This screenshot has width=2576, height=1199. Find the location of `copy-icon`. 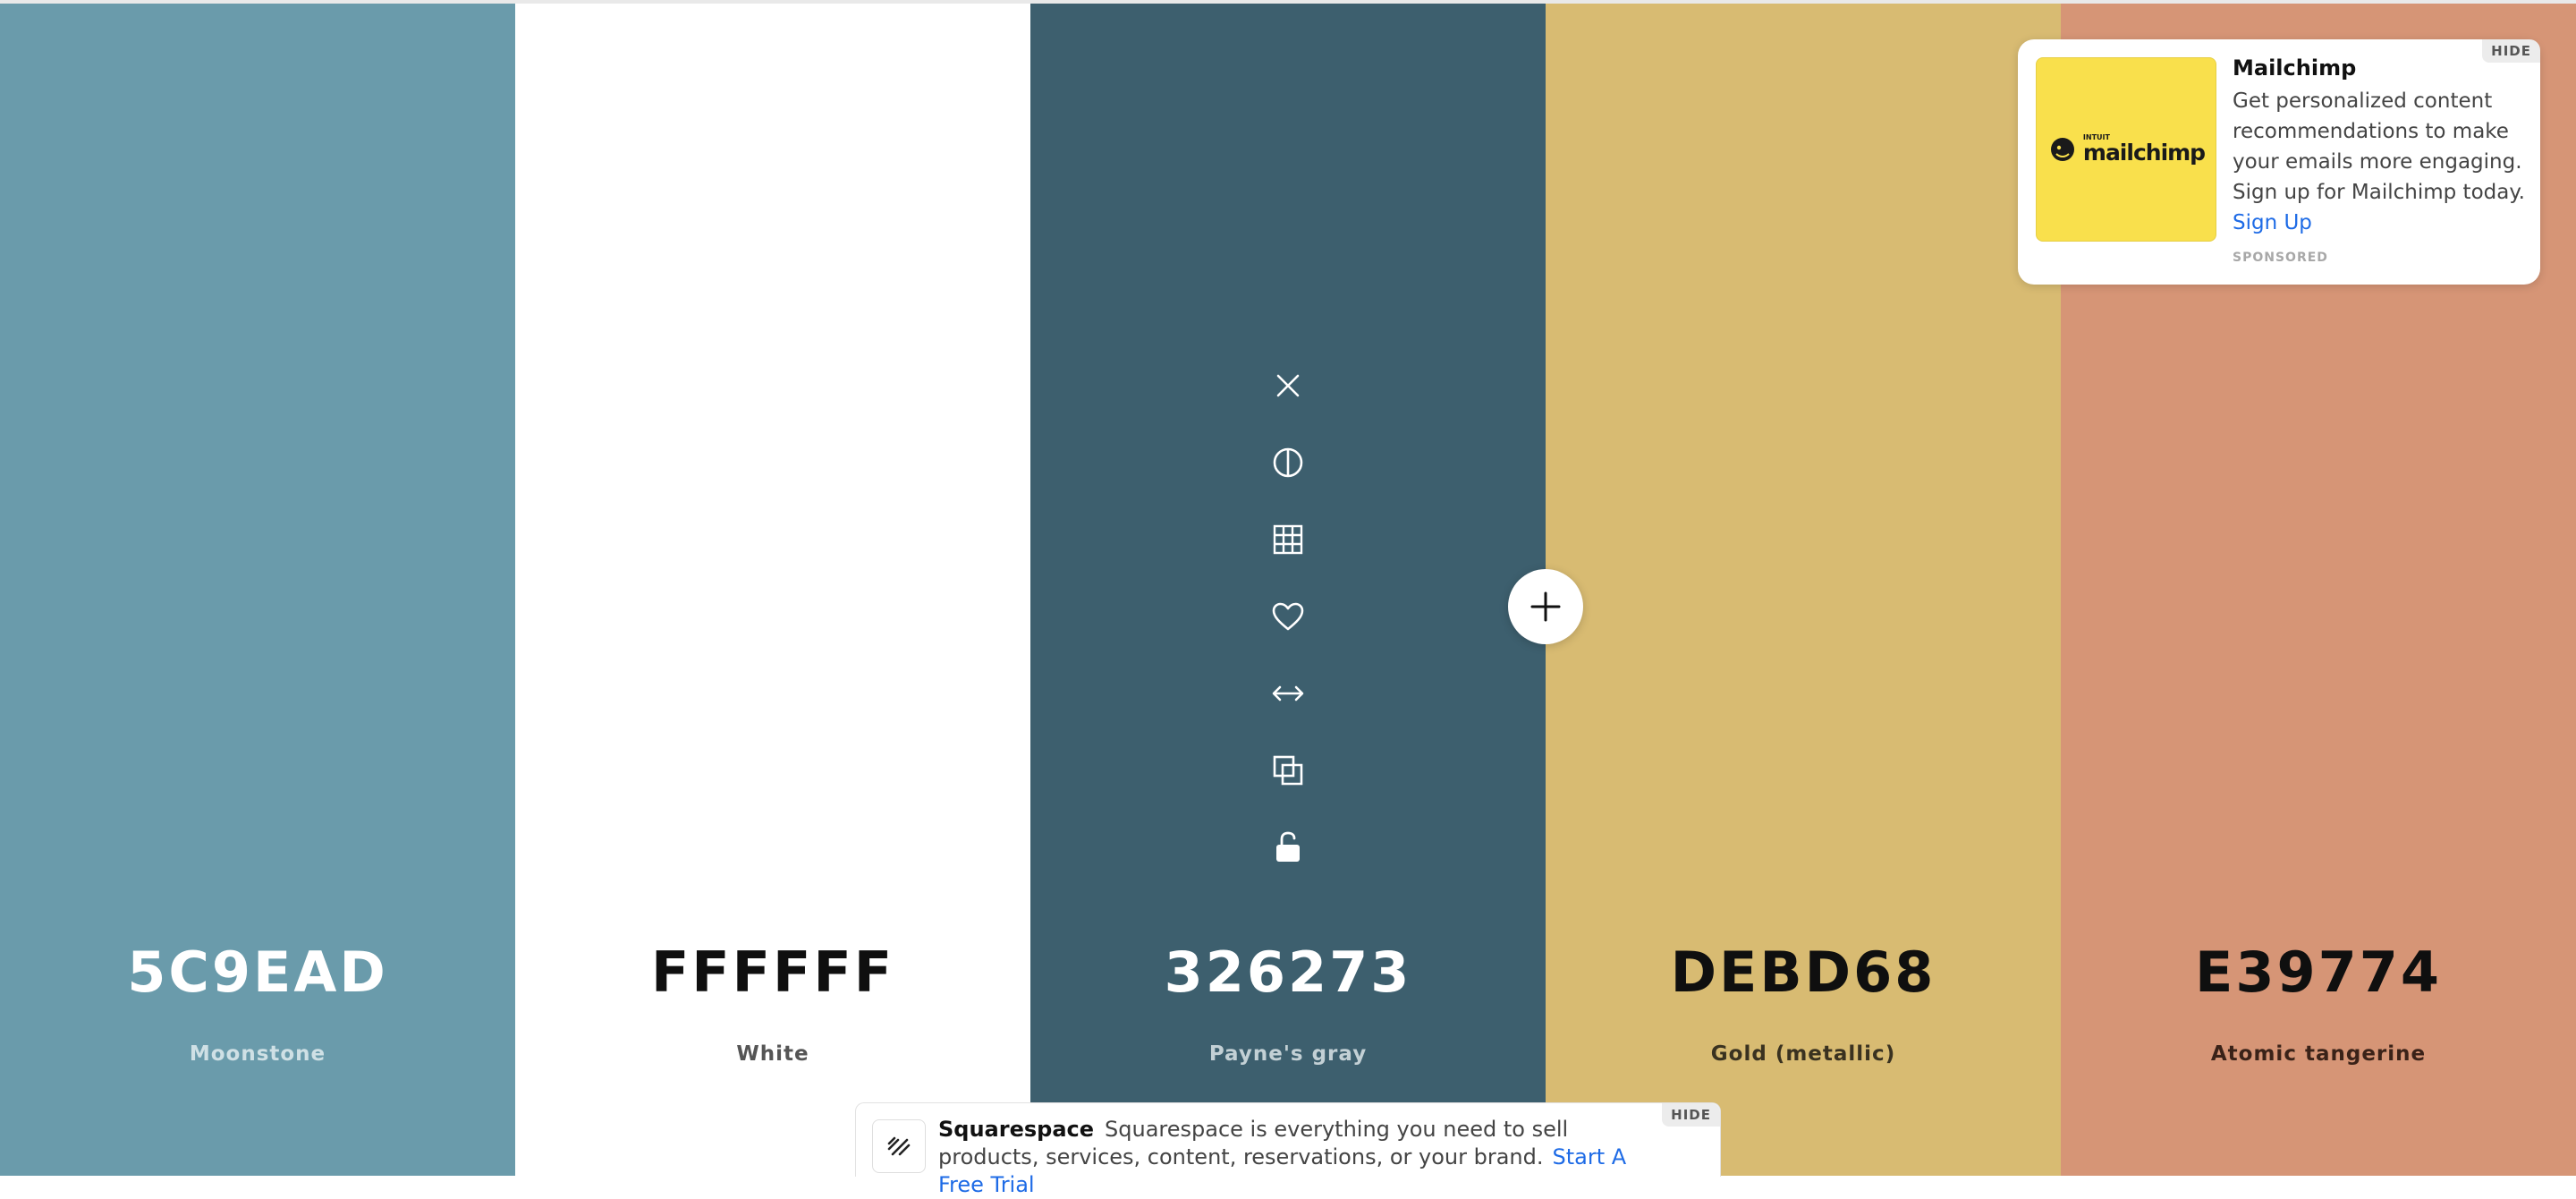

copy-icon is located at coordinates (1288, 770).